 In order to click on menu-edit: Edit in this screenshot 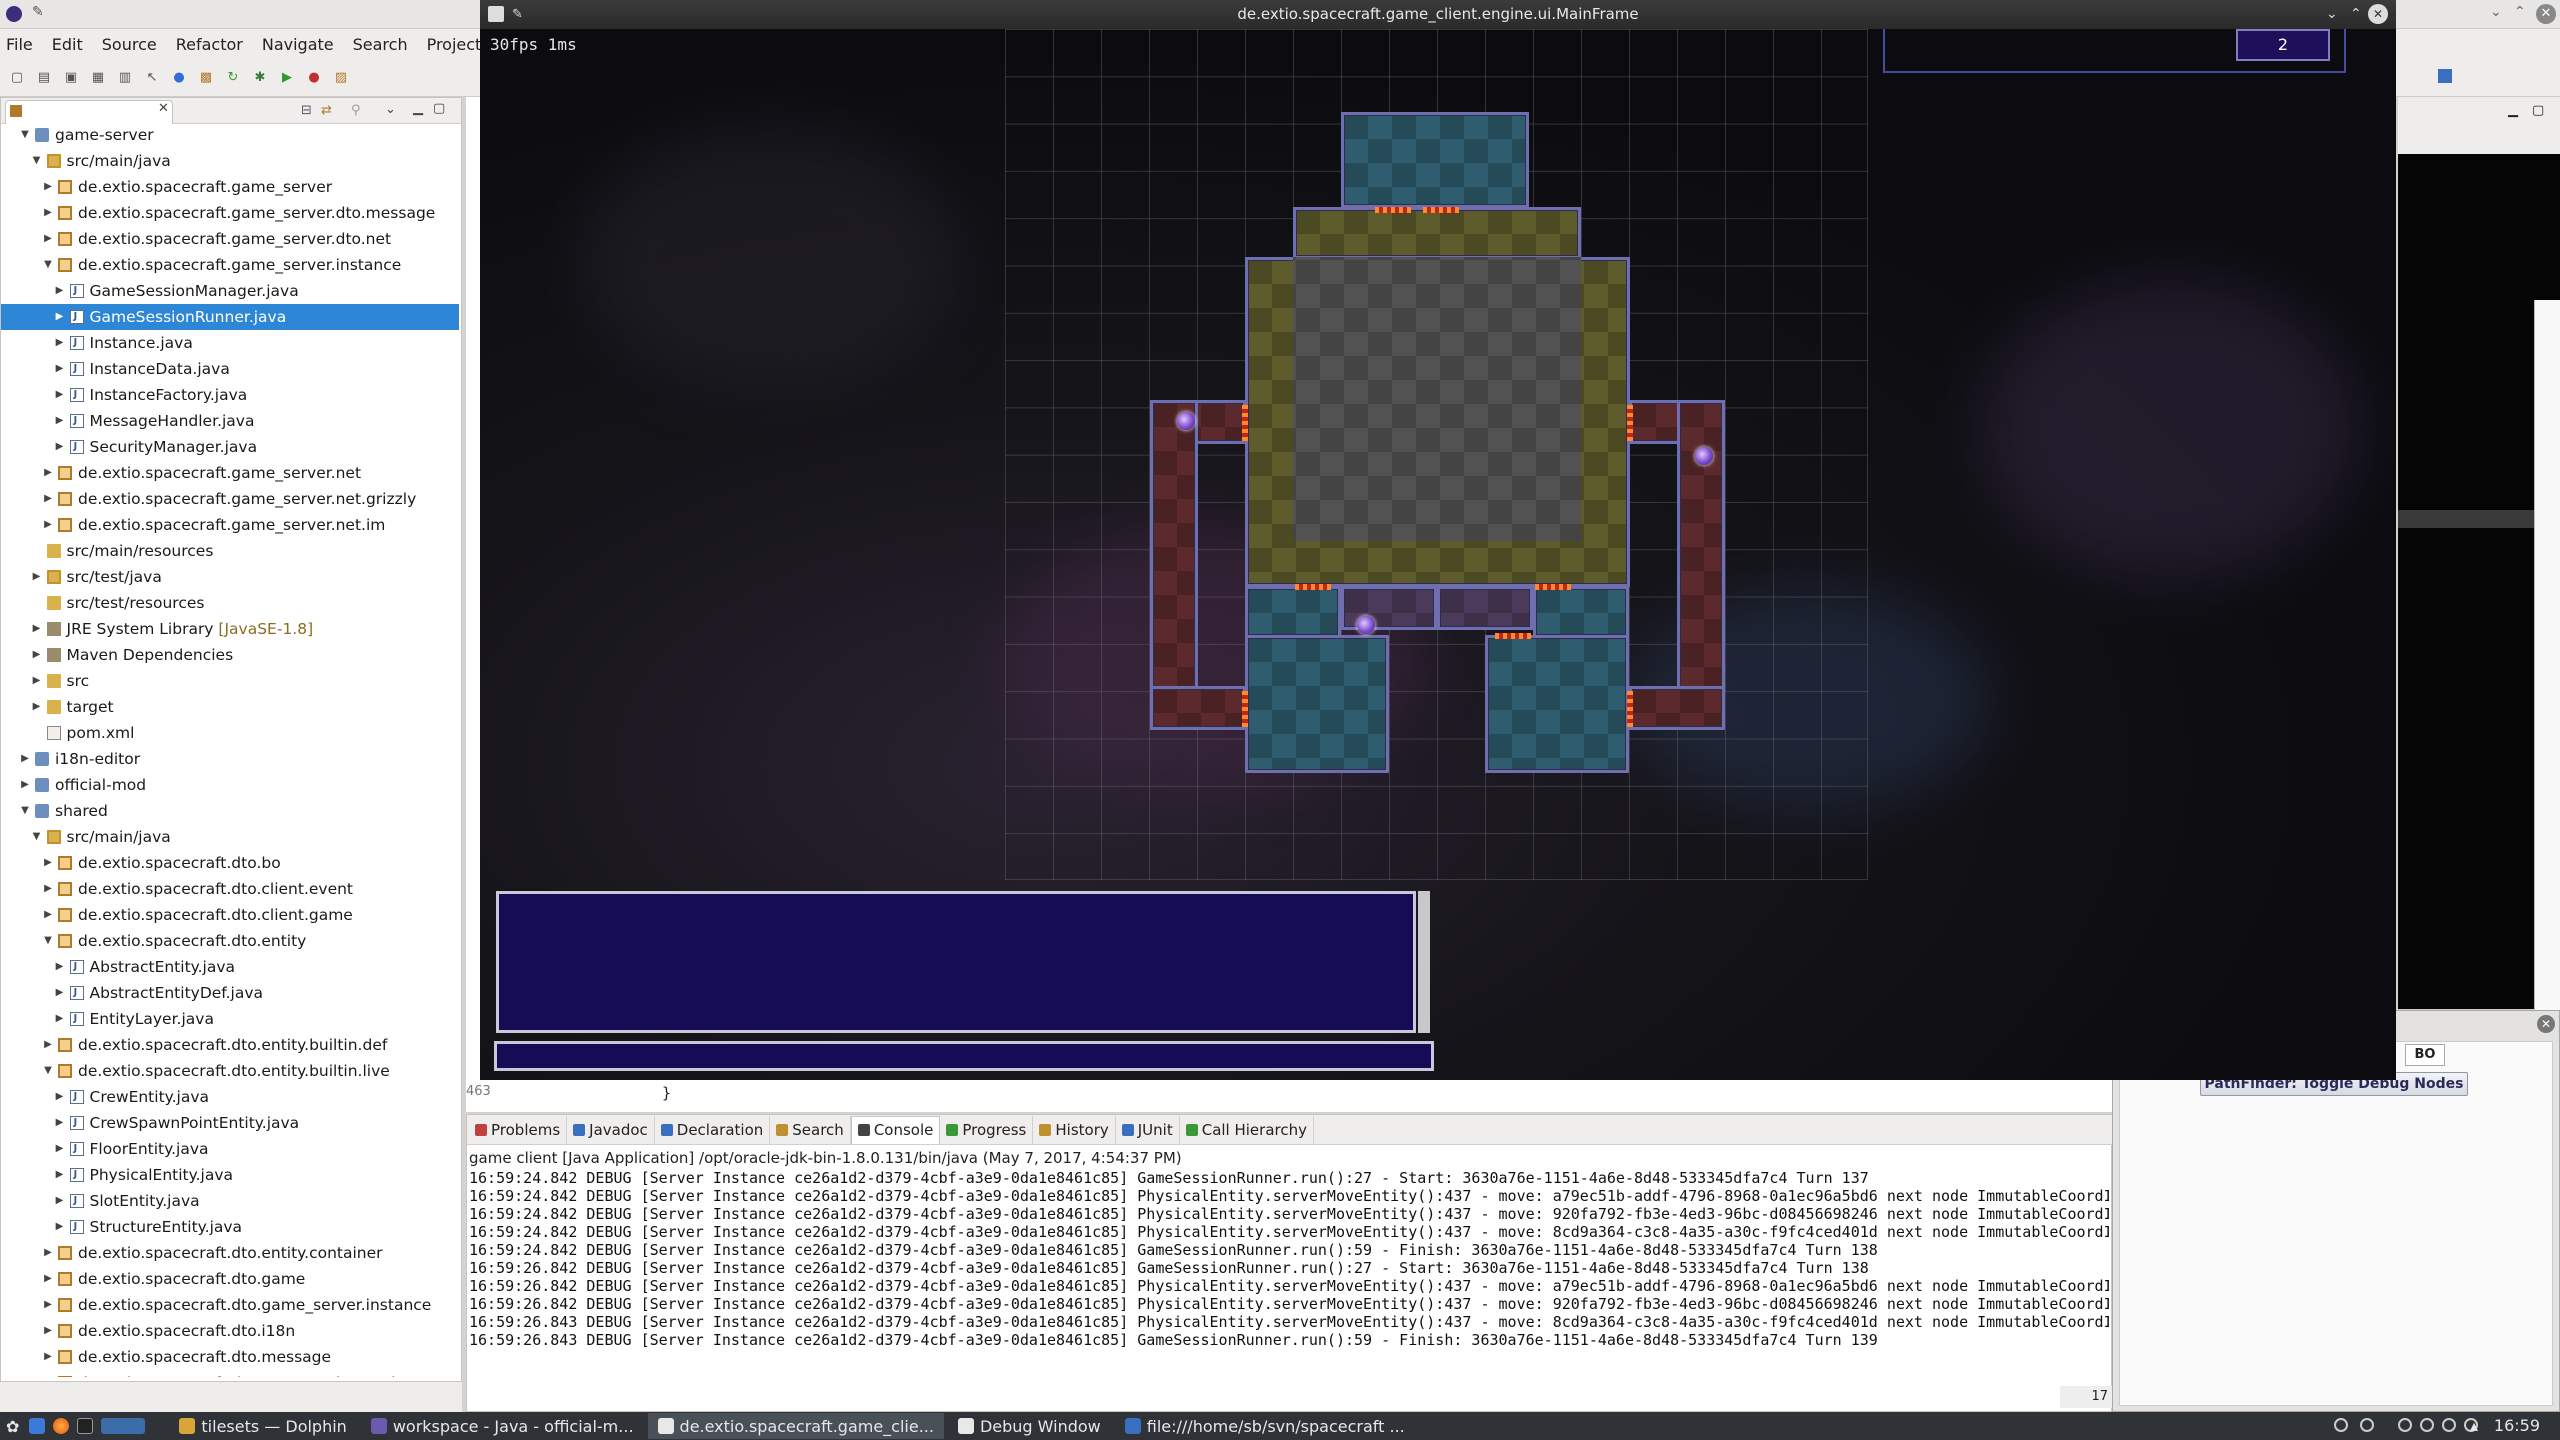, I will do `click(67, 44)`.